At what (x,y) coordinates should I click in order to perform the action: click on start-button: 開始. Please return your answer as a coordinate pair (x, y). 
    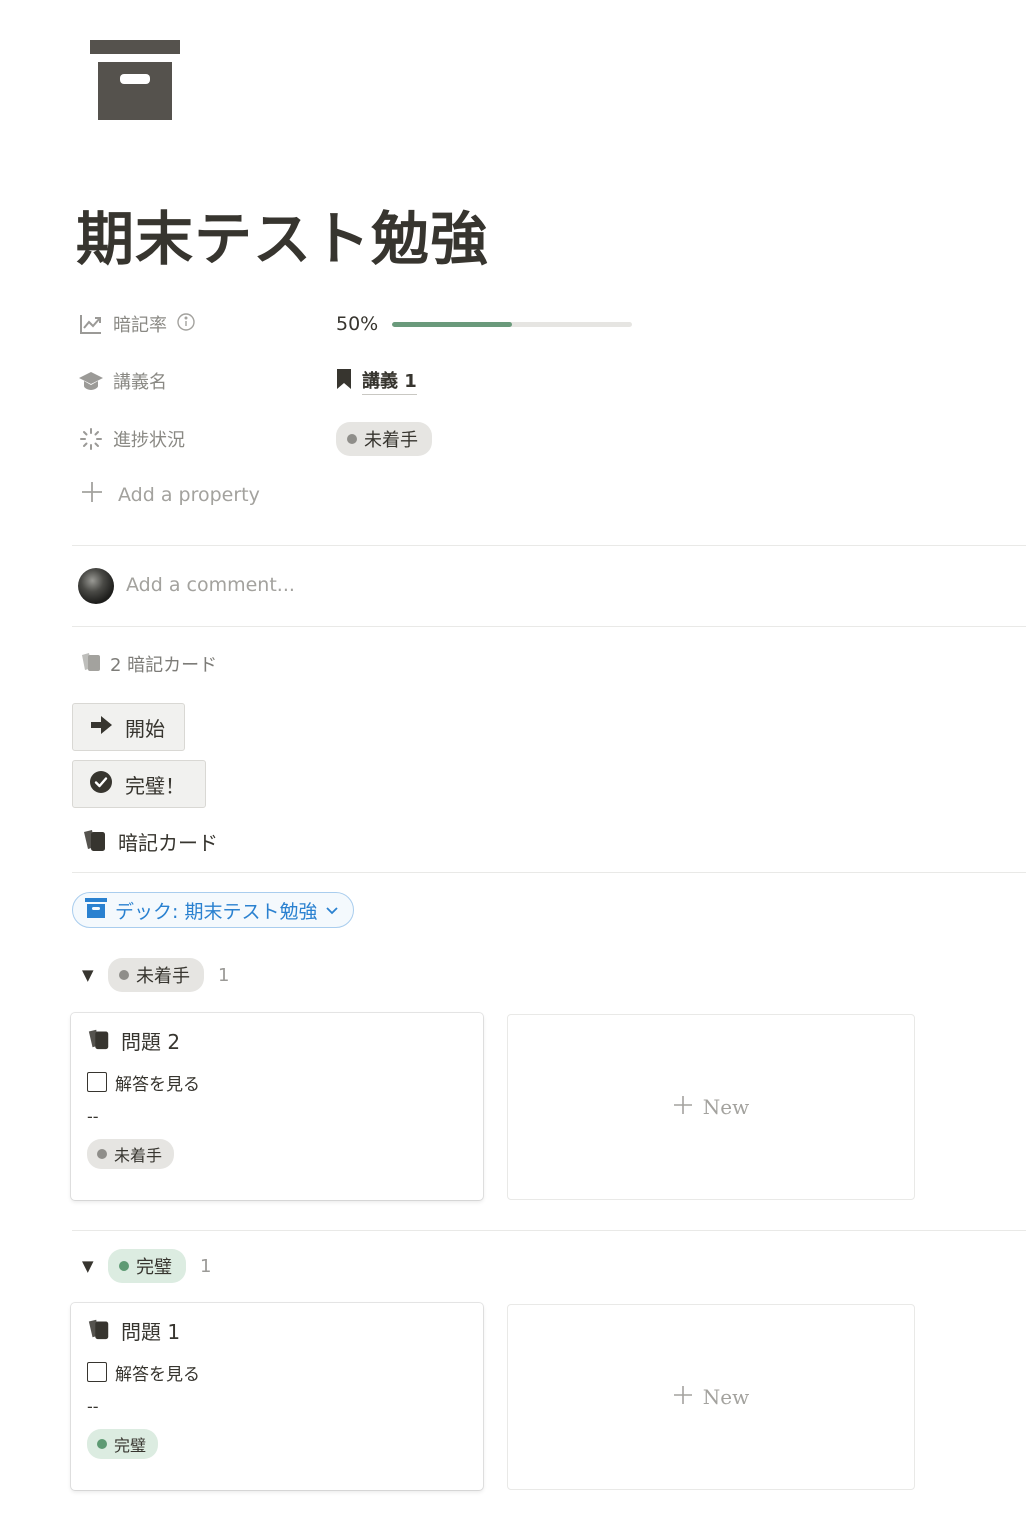
    Looking at the image, I should click on (128, 727).